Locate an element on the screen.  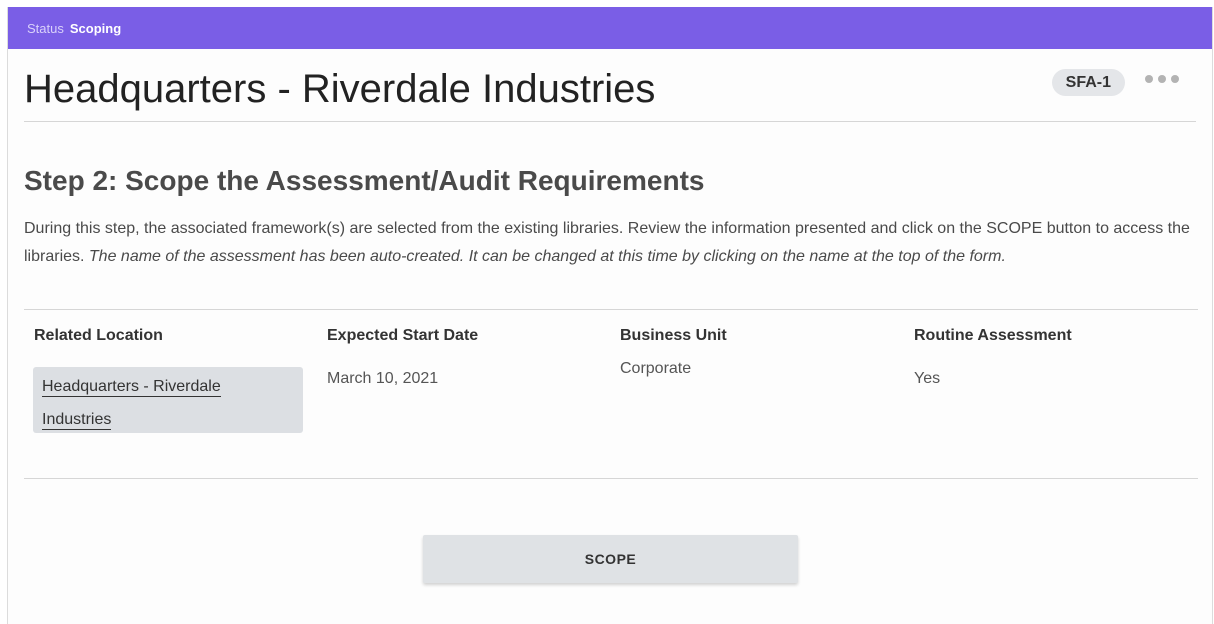
field-label: Business Unit is located at coordinates (673, 335).